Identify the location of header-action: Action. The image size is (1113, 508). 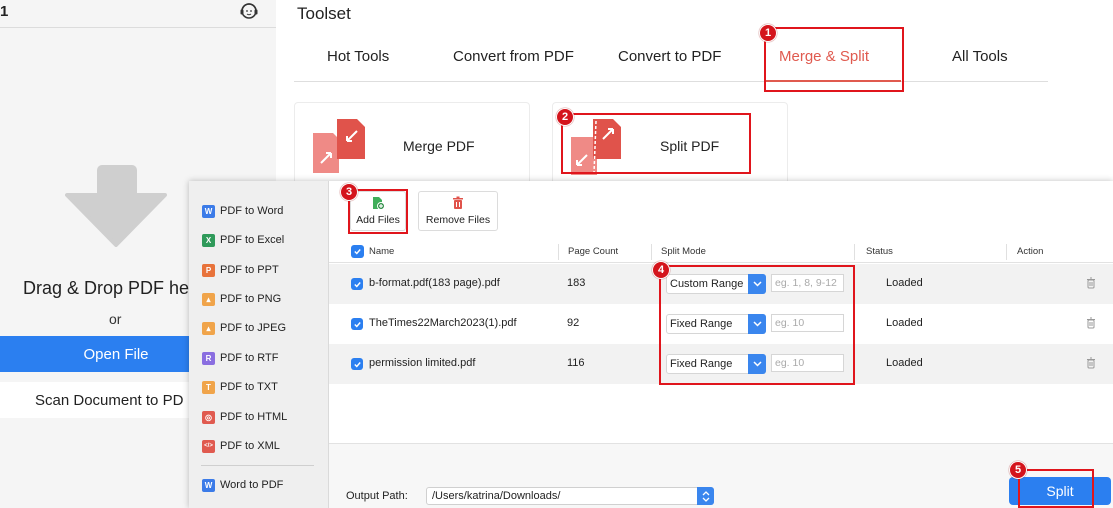
(1030, 251).